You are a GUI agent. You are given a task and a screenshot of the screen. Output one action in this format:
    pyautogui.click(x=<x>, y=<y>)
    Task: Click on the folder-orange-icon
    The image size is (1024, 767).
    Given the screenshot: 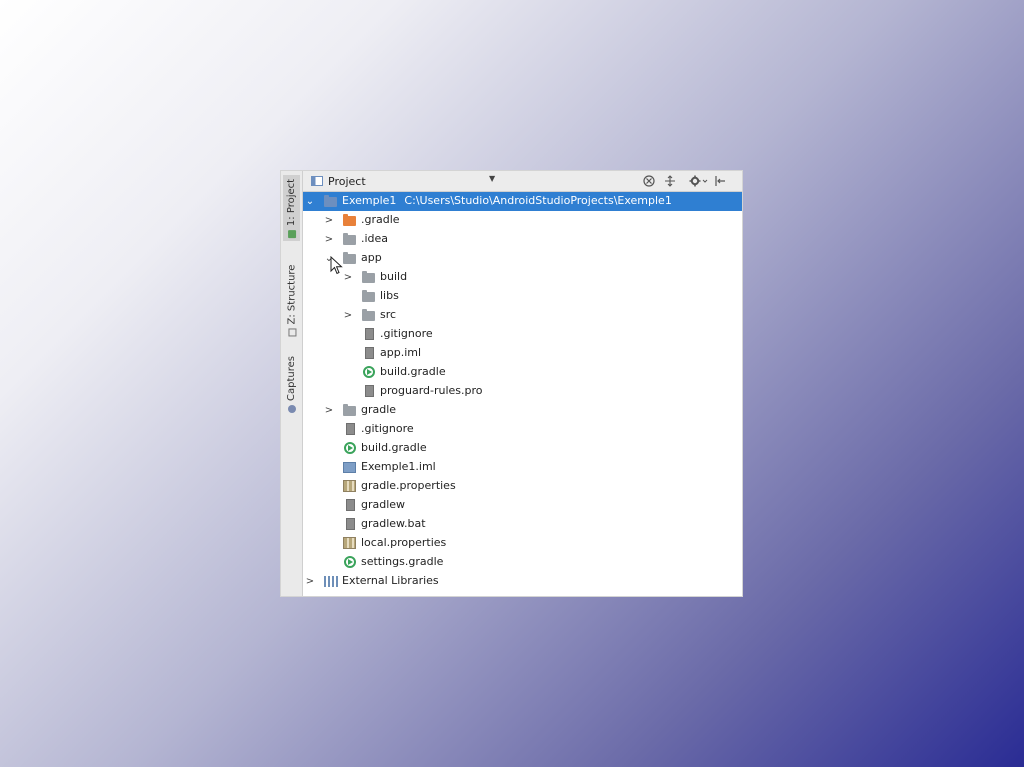 What is the action you would take?
    pyautogui.click(x=349, y=220)
    